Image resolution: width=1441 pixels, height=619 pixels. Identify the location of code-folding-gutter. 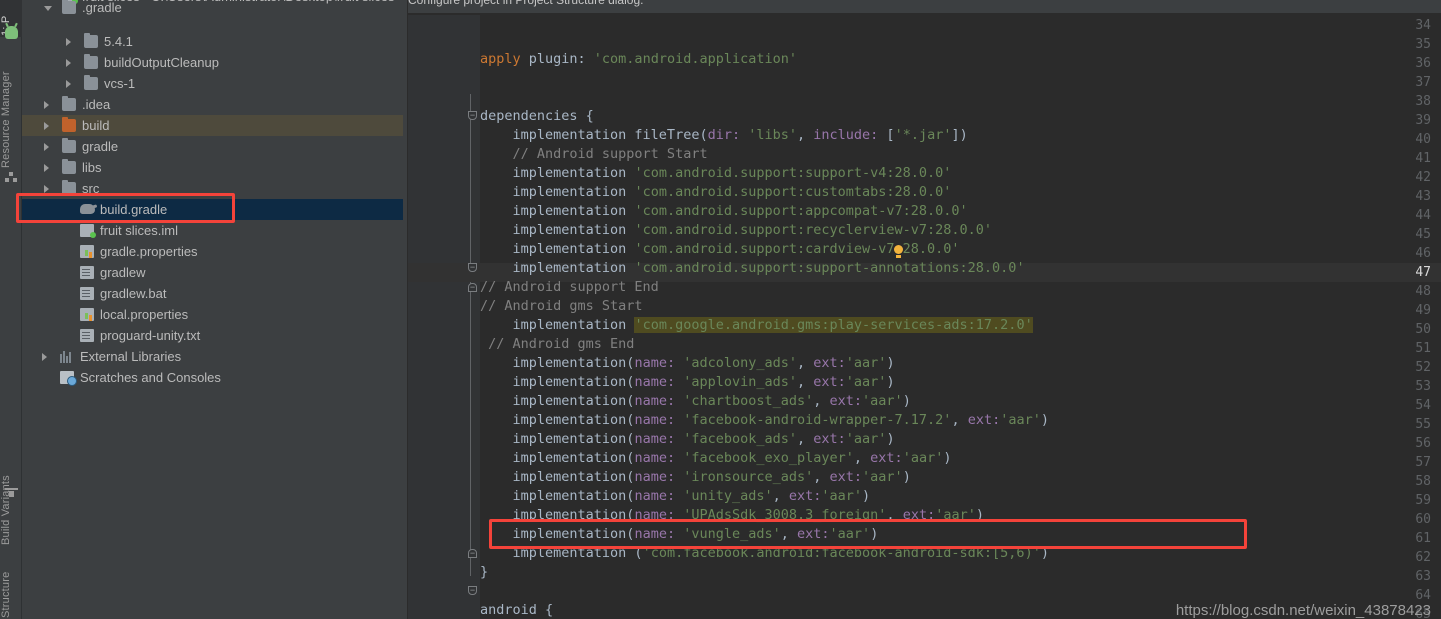
(472, 317).